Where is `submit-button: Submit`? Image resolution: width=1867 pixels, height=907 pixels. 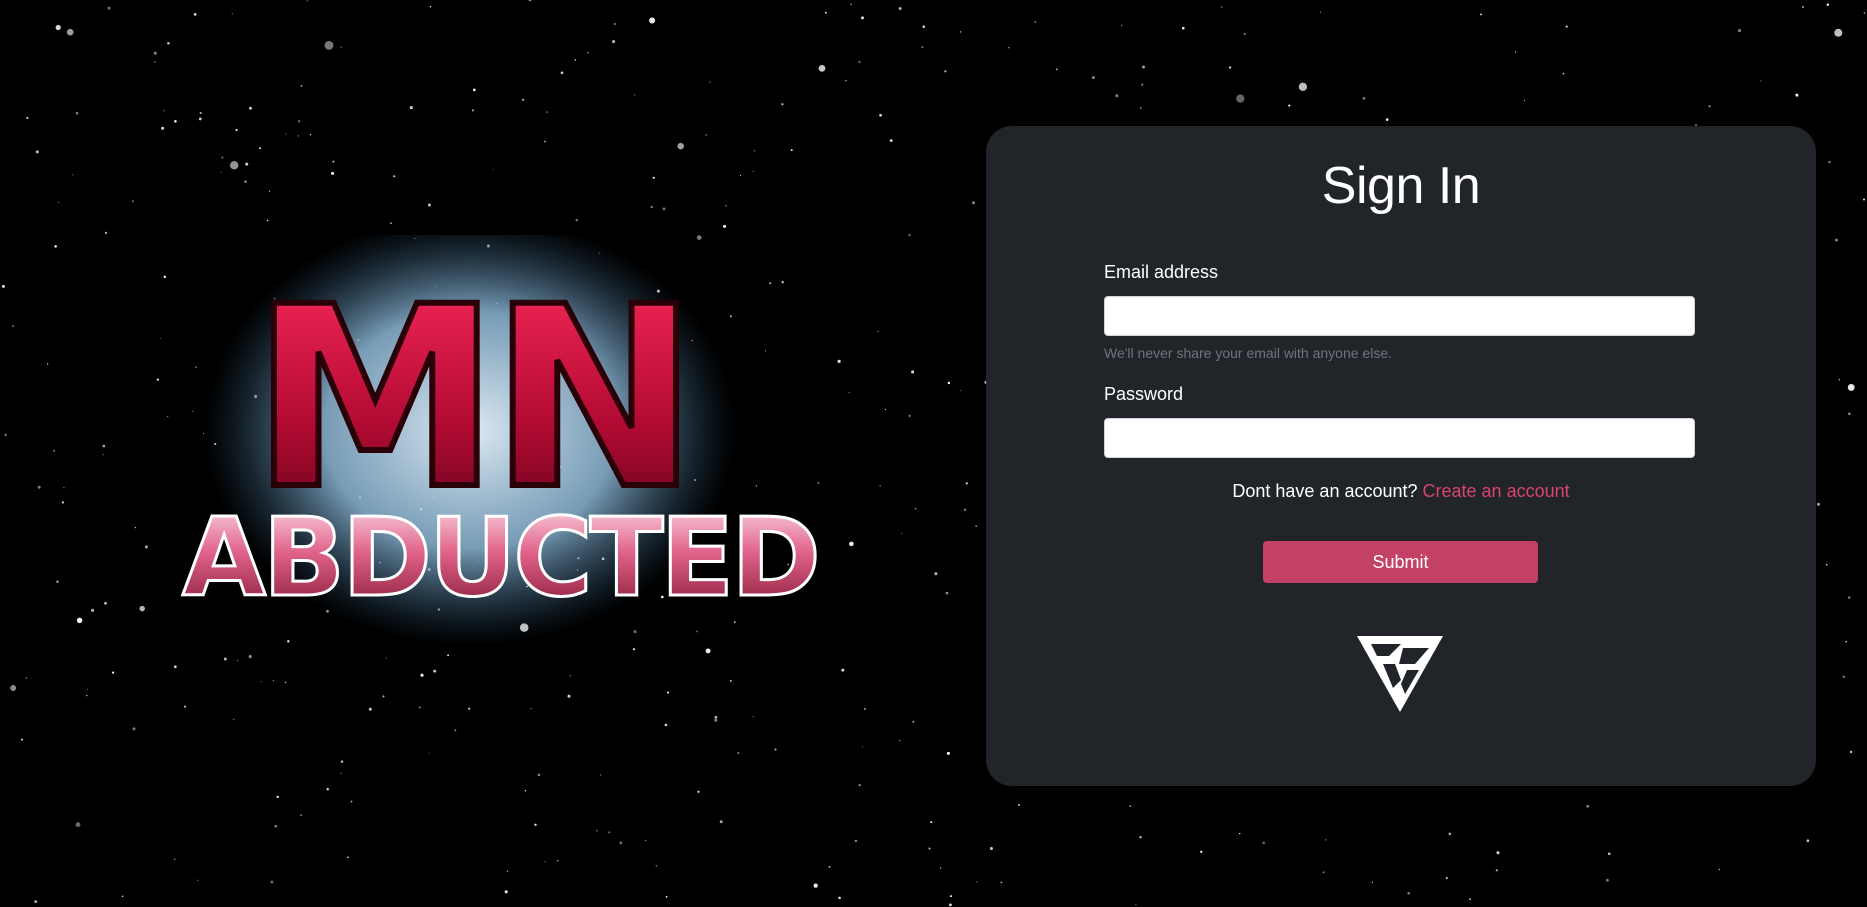 submit-button: Submit is located at coordinates (1400, 562).